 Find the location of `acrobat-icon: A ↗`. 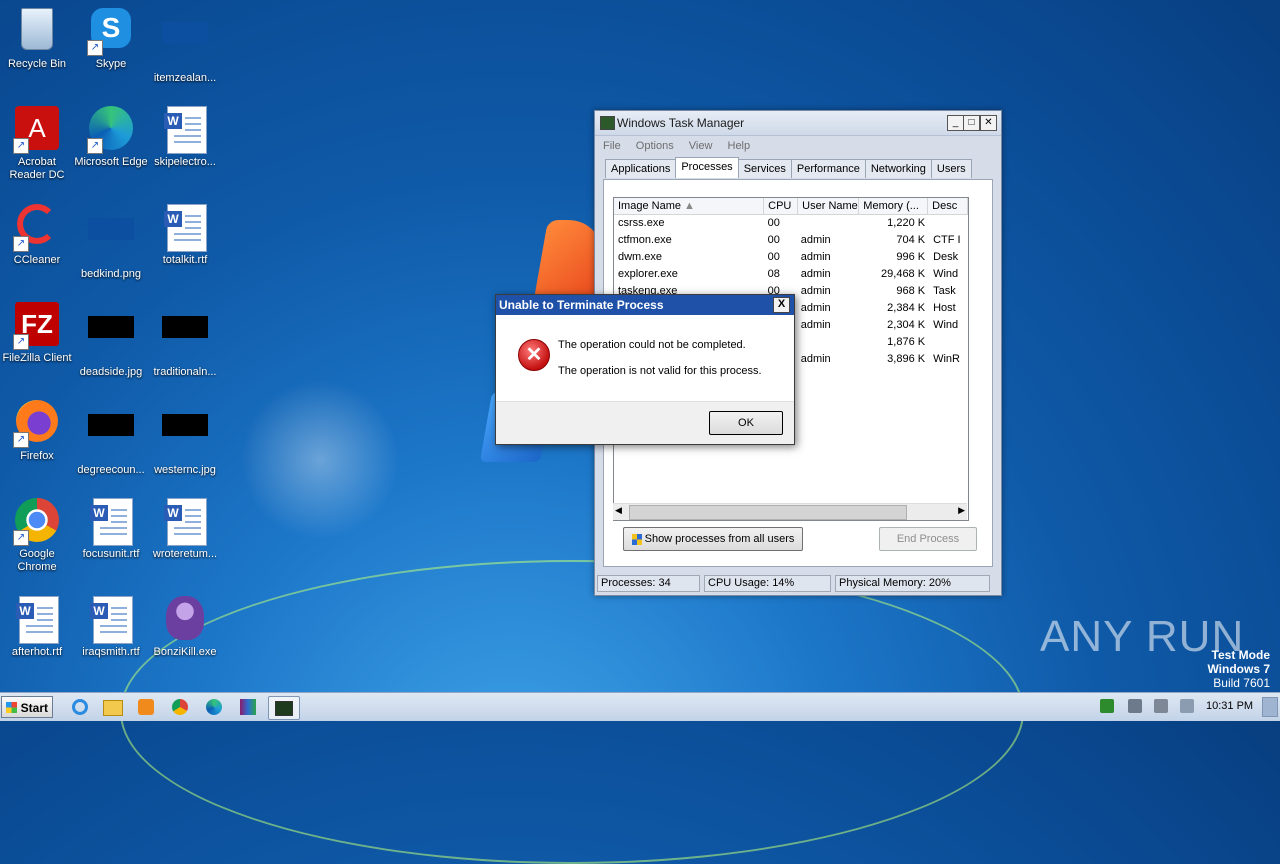

acrobat-icon: A ↗ is located at coordinates (37, 130).